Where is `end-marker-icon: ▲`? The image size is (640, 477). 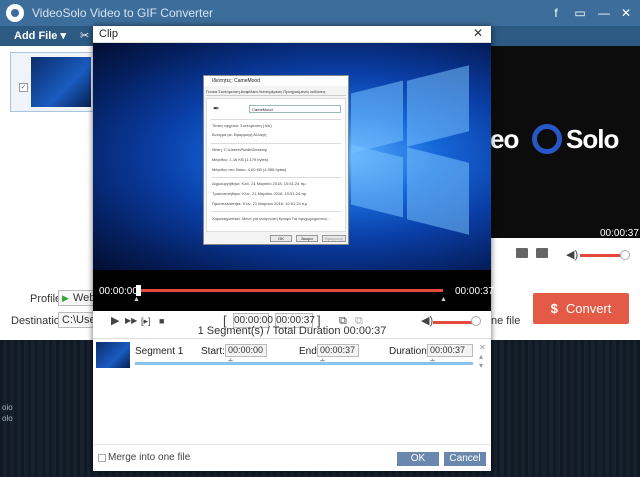 end-marker-icon: ▲ is located at coordinates (443, 299).